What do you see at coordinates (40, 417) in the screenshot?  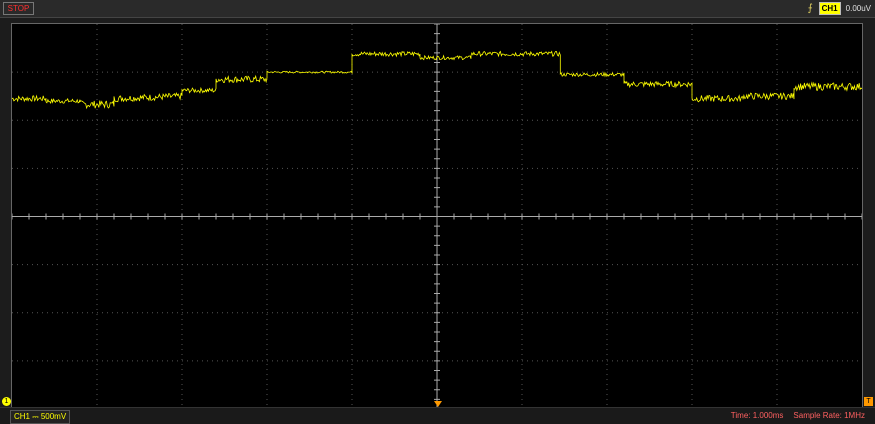 I see `channel-scale: CH1 ⎓ 500mV` at bounding box center [40, 417].